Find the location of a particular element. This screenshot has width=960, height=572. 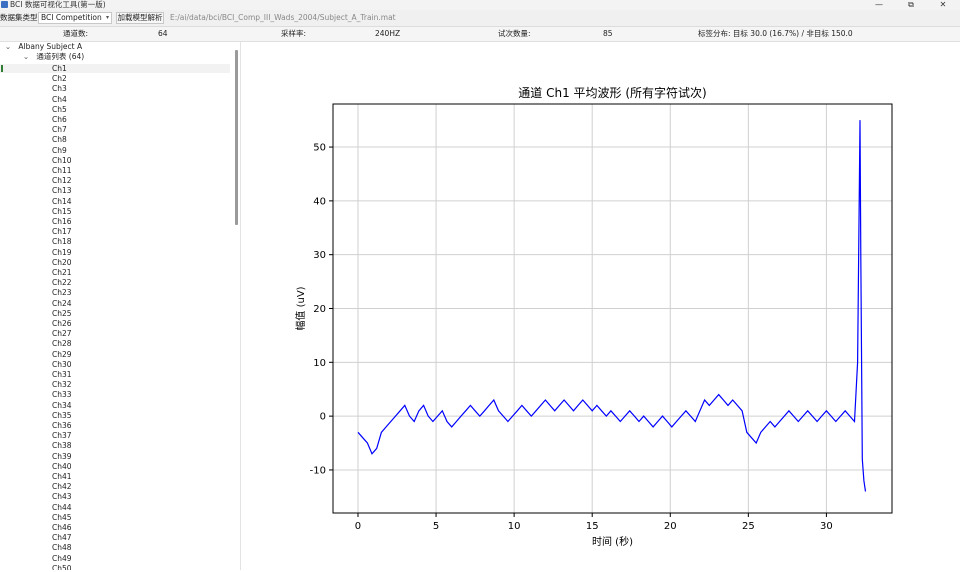

dataset-type-select: BCI Competition ▾ is located at coordinates (75, 18).